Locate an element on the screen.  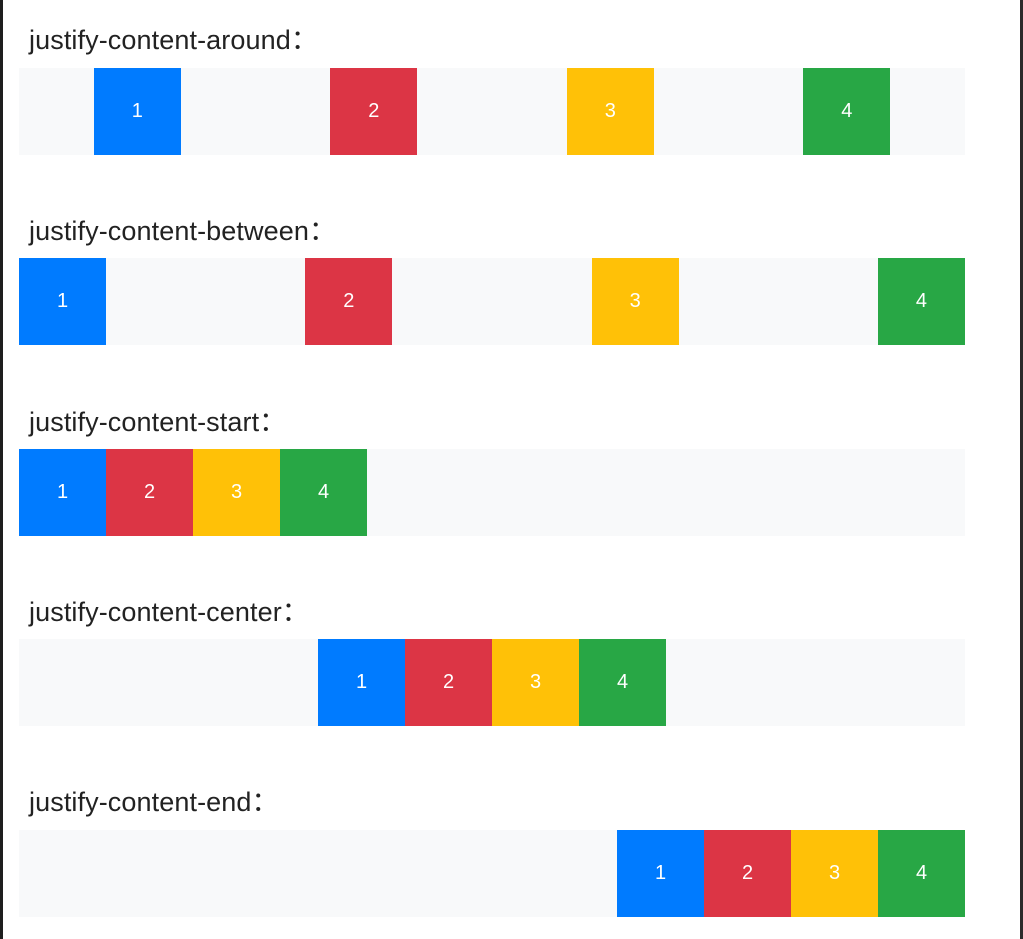
heading-justify-around: justify-content-around： is located at coordinates (173, 40).